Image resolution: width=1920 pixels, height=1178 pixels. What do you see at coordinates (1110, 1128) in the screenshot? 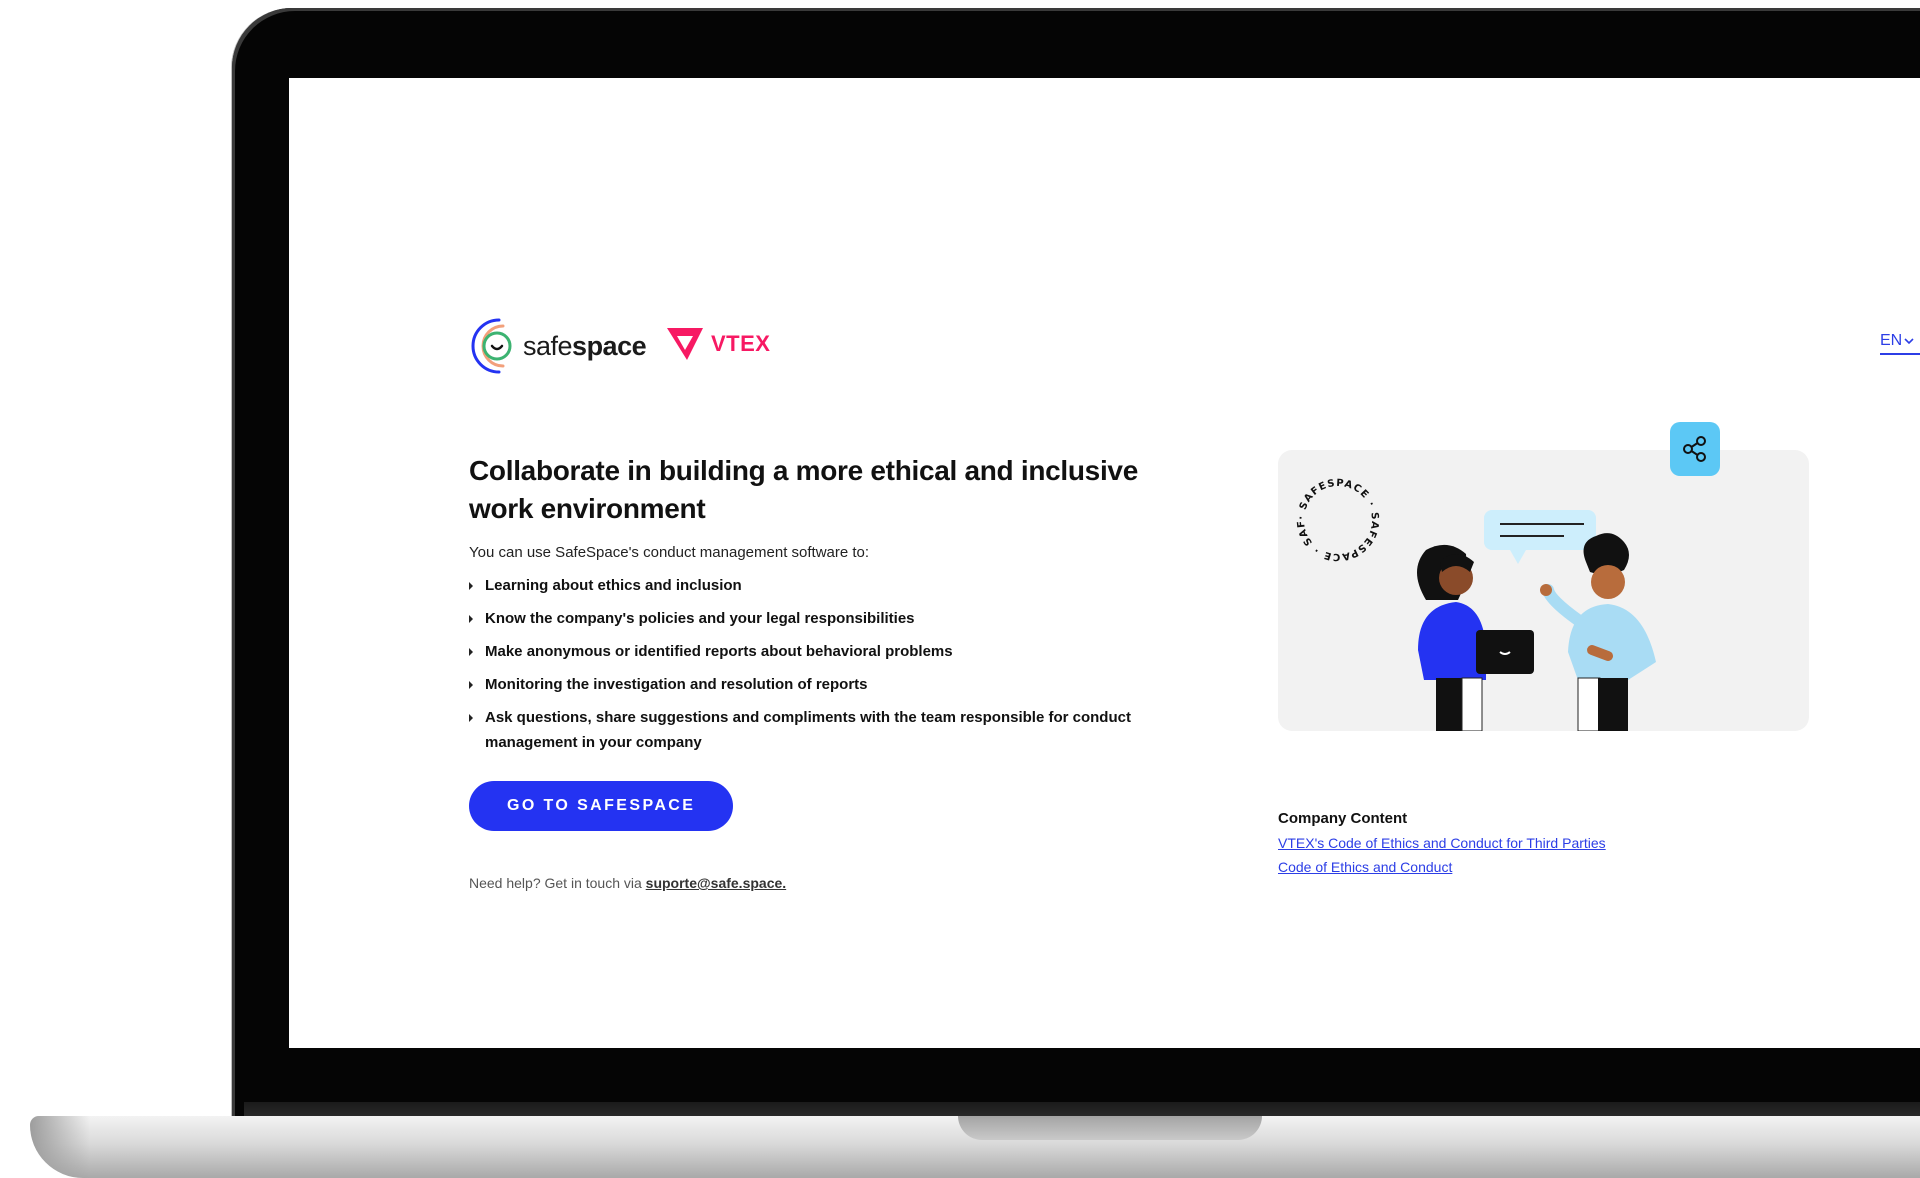
I see `laptop-notch` at bounding box center [1110, 1128].